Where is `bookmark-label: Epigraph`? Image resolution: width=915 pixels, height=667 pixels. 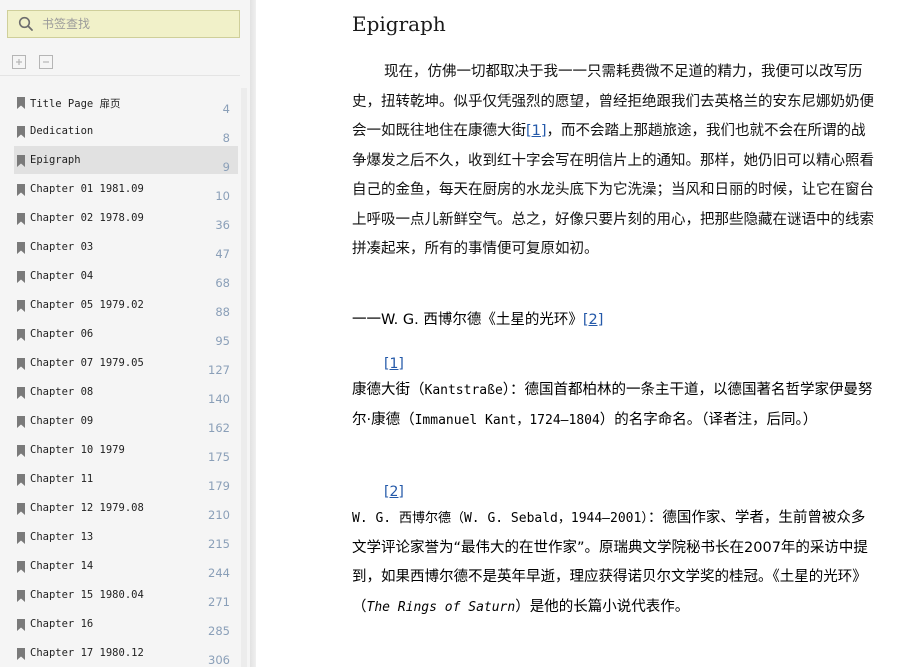 bookmark-label: Epigraph is located at coordinates (55, 160).